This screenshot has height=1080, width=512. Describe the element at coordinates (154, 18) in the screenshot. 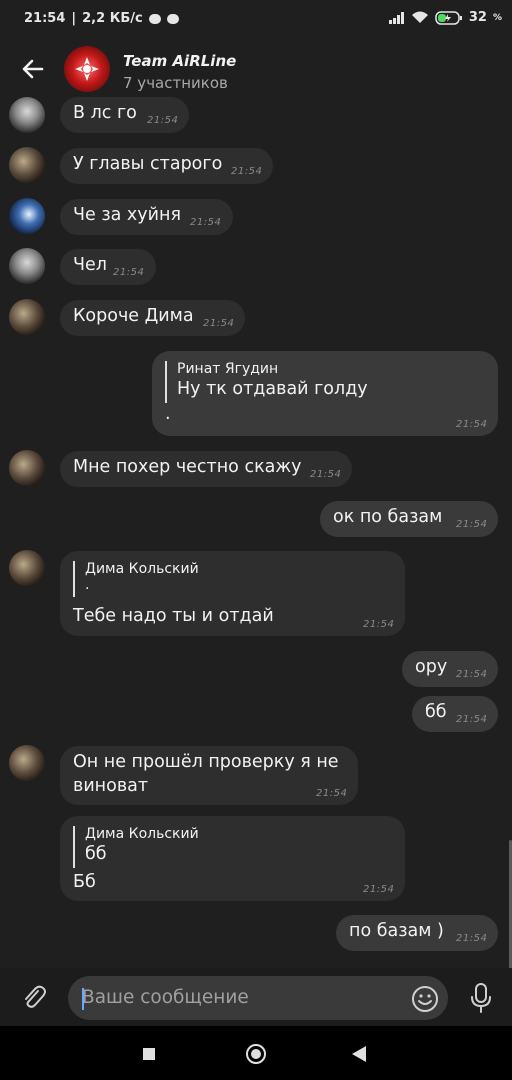

I see `chat-notification-icon` at that location.